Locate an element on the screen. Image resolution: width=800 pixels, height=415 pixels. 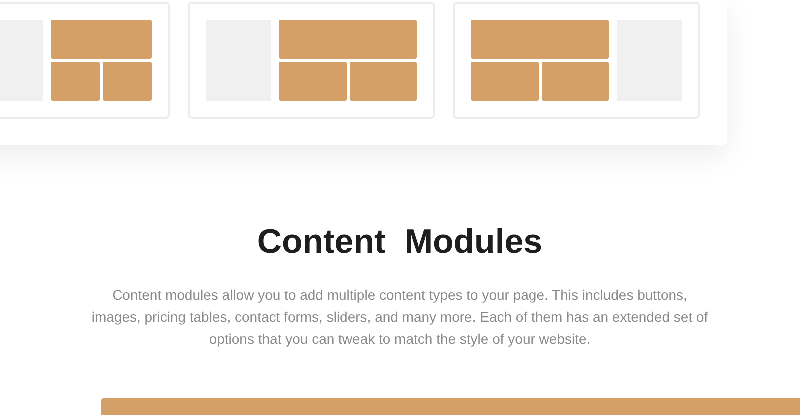
section-heading: Content Modules is located at coordinates (400, 242).